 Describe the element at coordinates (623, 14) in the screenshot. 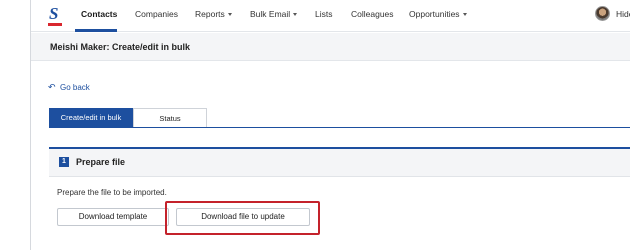

I see `user-name: Hide` at that location.